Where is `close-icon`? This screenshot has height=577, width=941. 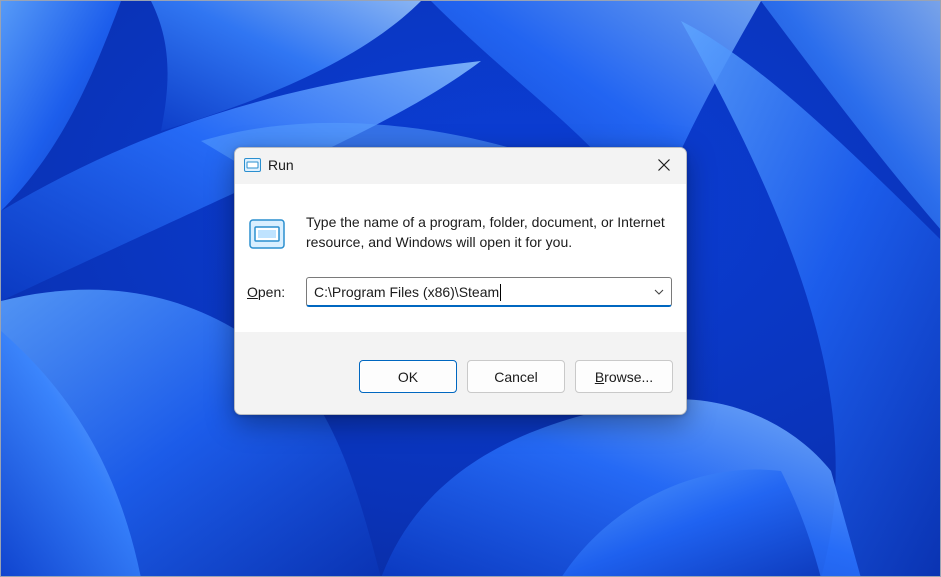
close-icon is located at coordinates (664, 165).